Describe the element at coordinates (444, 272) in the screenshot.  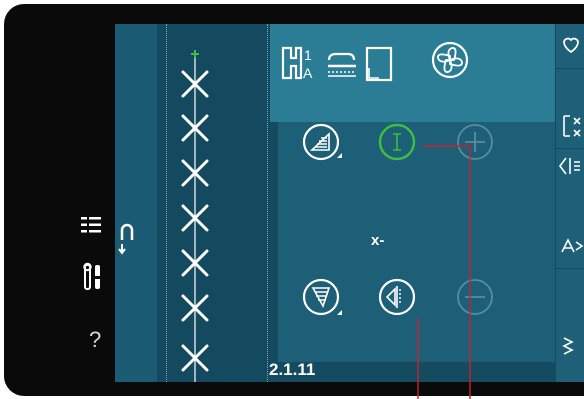
I see `callout-lines` at that location.